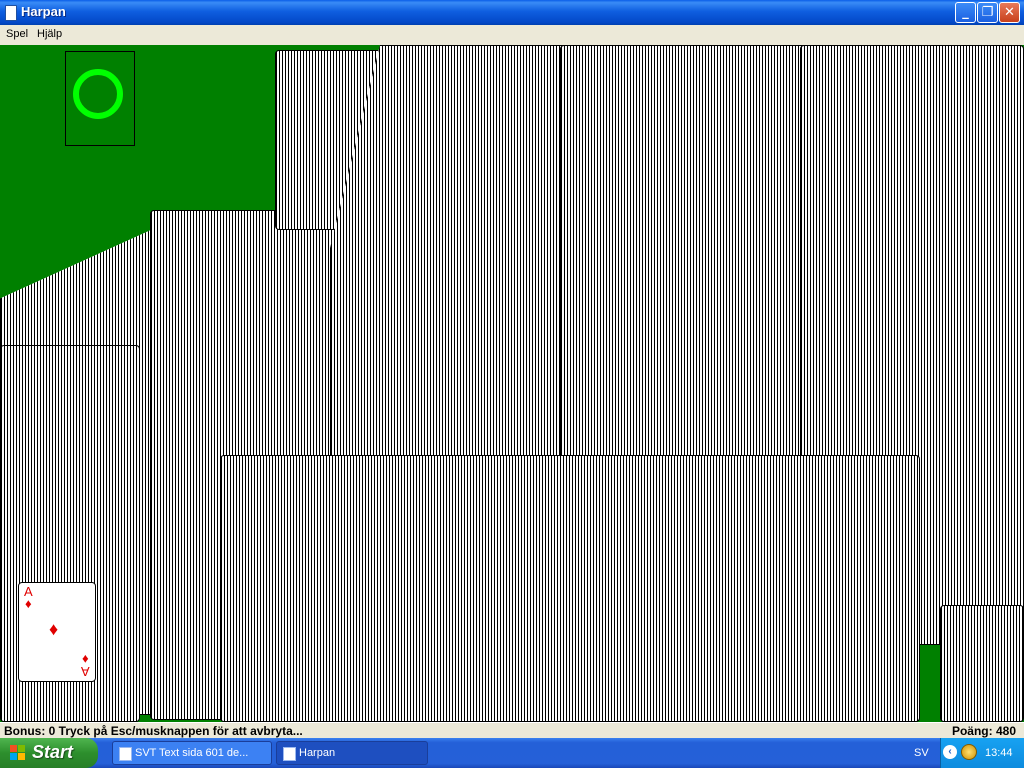 The width and height of the screenshot is (1024, 768). I want to click on system-tray: ‹ 13:44, so click(982, 753).